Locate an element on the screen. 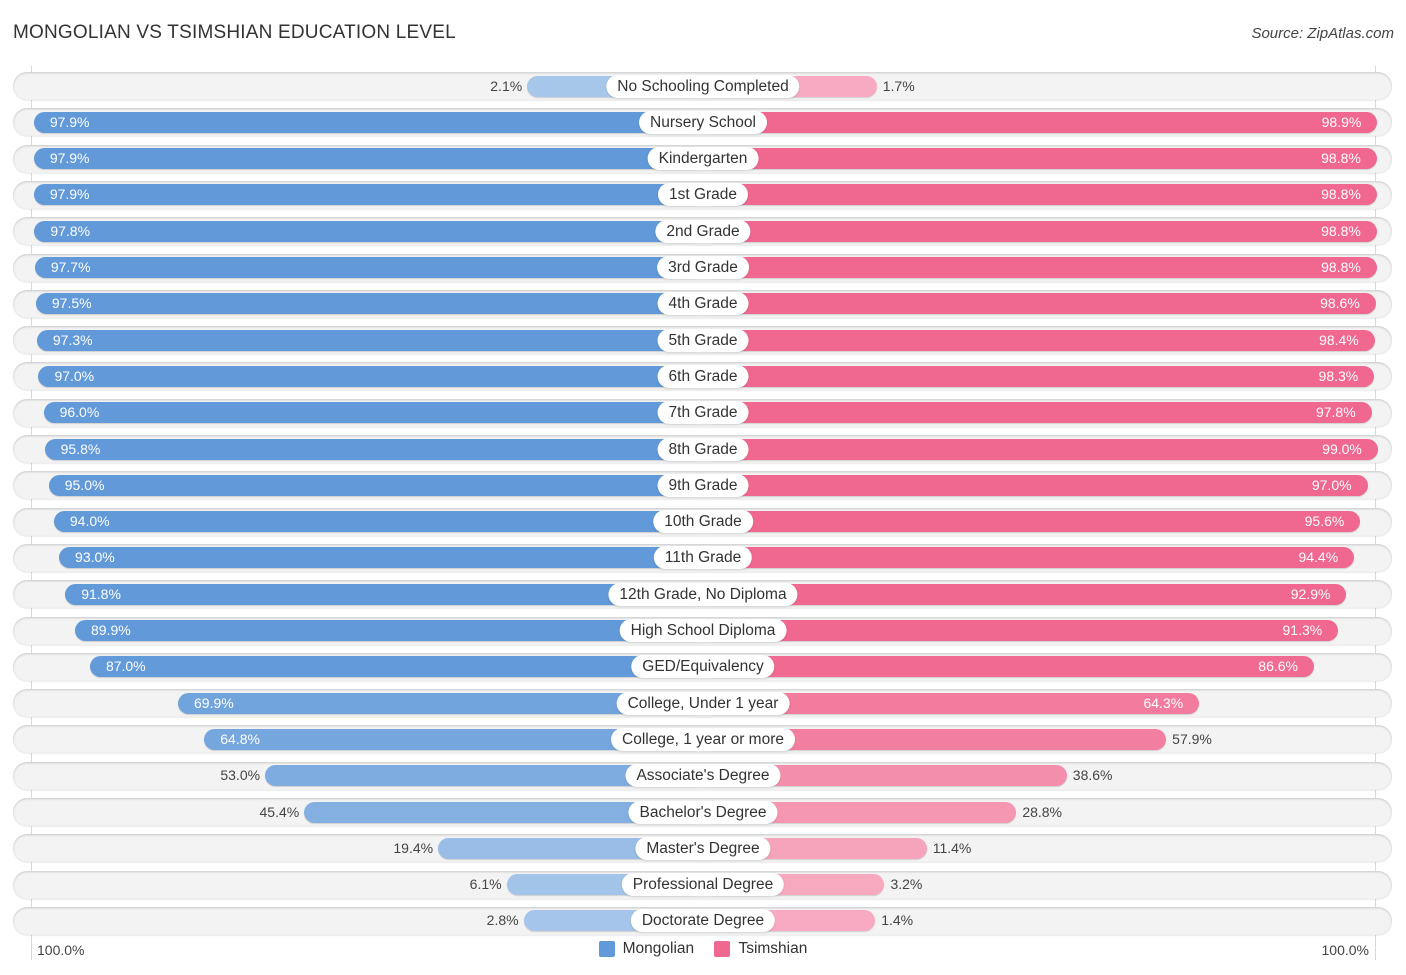 This screenshot has height=975, width=1406. value-mongolian-4th-grade: 97.5% is located at coordinates (71, 303).